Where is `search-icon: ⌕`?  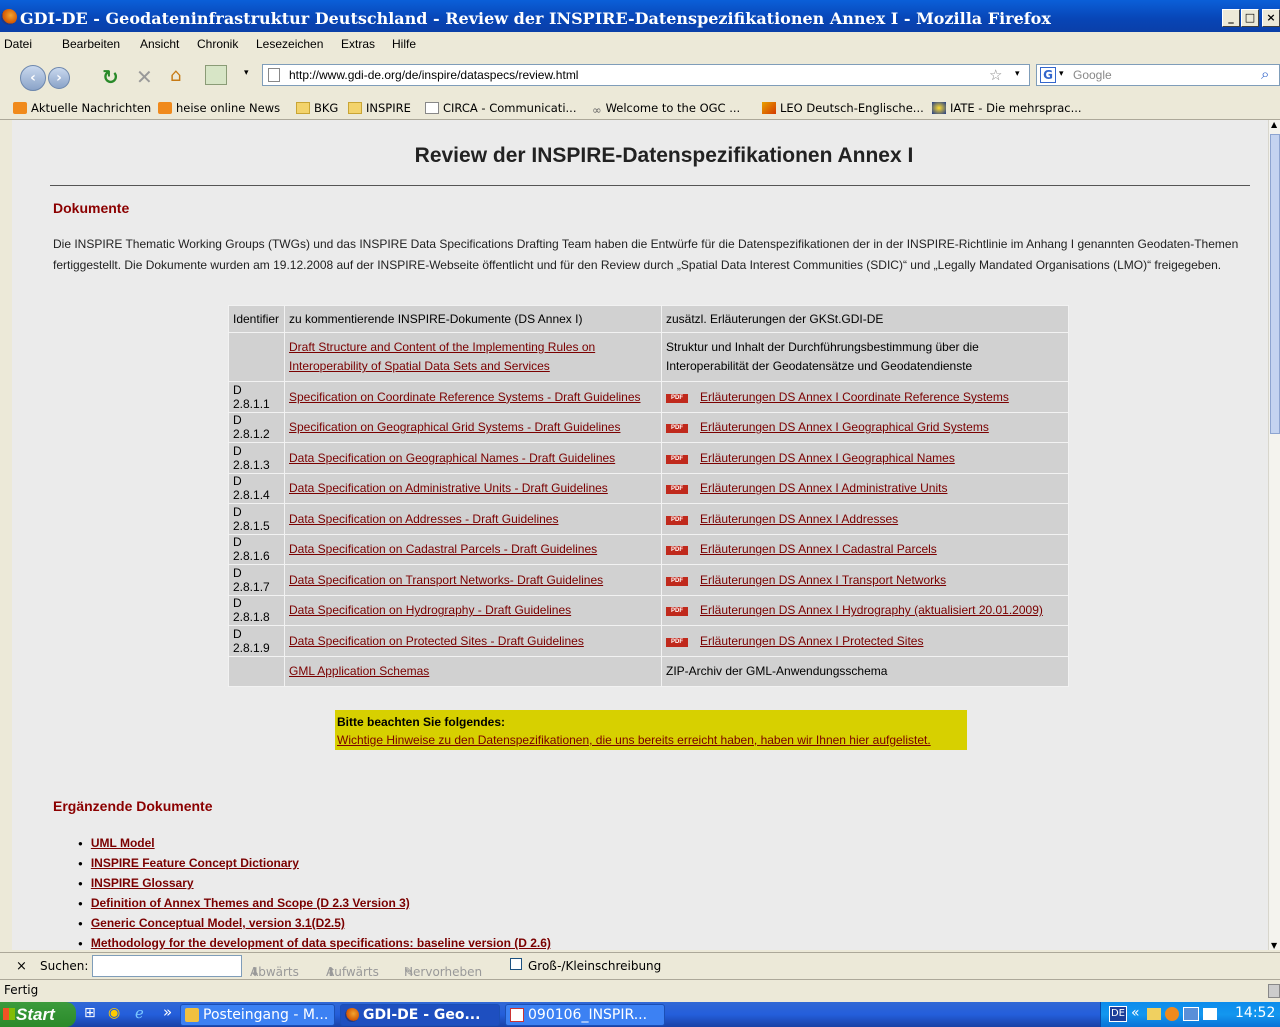
search-icon: ⌕ is located at coordinates (1265, 74).